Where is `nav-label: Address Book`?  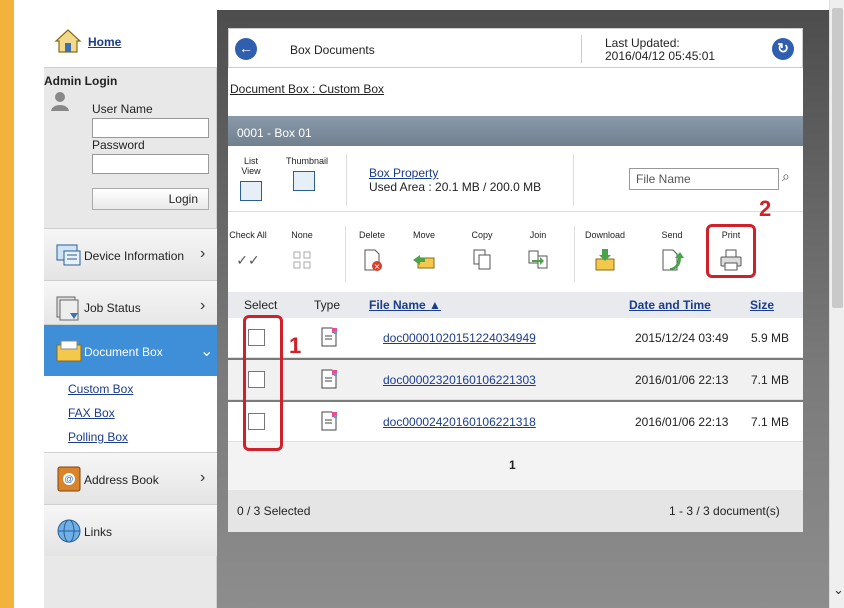
nav-label: Address Book is located at coordinates (121, 480).